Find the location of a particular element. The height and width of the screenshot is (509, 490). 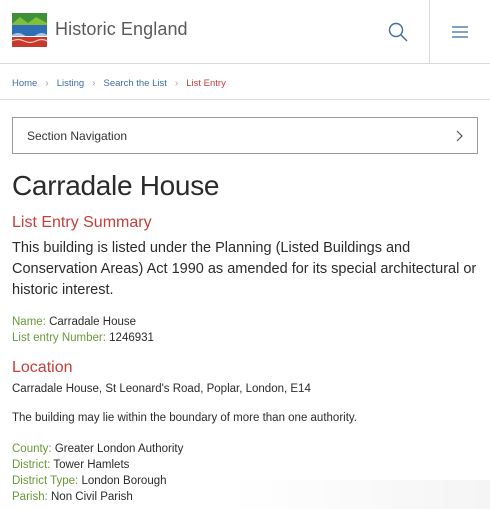

chevron-right-icon is located at coordinates (459, 136).